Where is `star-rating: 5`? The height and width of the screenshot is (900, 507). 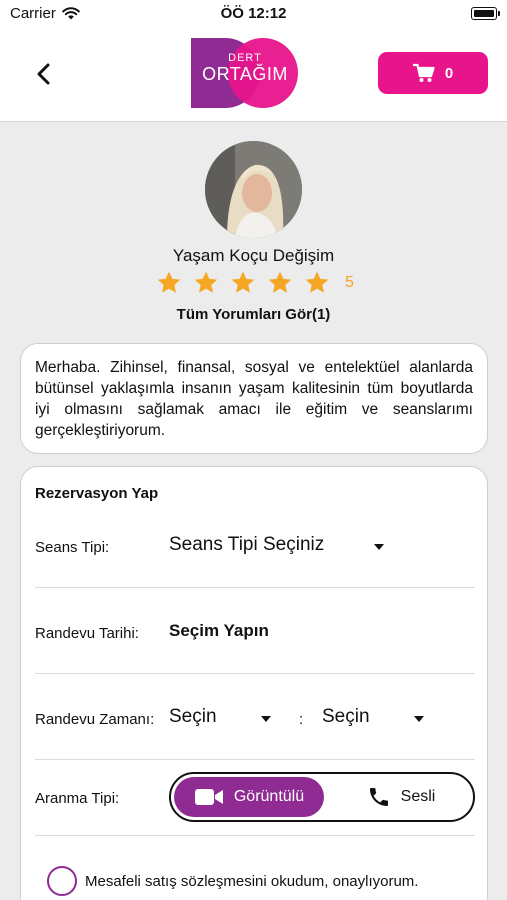 star-rating: 5 is located at coordinates (255, 283).